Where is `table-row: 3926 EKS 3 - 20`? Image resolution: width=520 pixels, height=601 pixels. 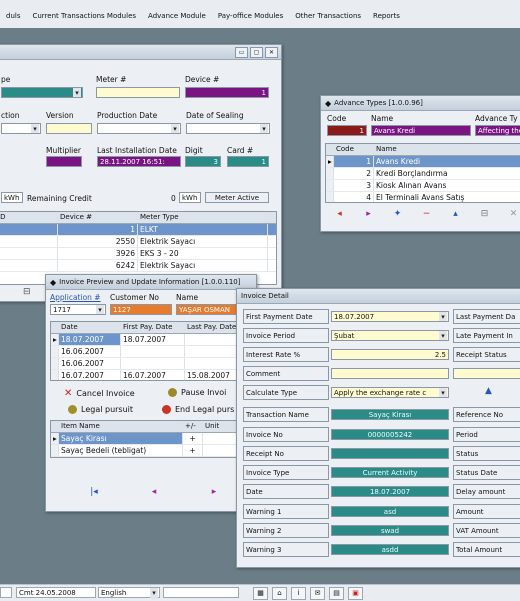 table-row: 3926 EKS 3 - 20 is located at coordinates (138, 254).